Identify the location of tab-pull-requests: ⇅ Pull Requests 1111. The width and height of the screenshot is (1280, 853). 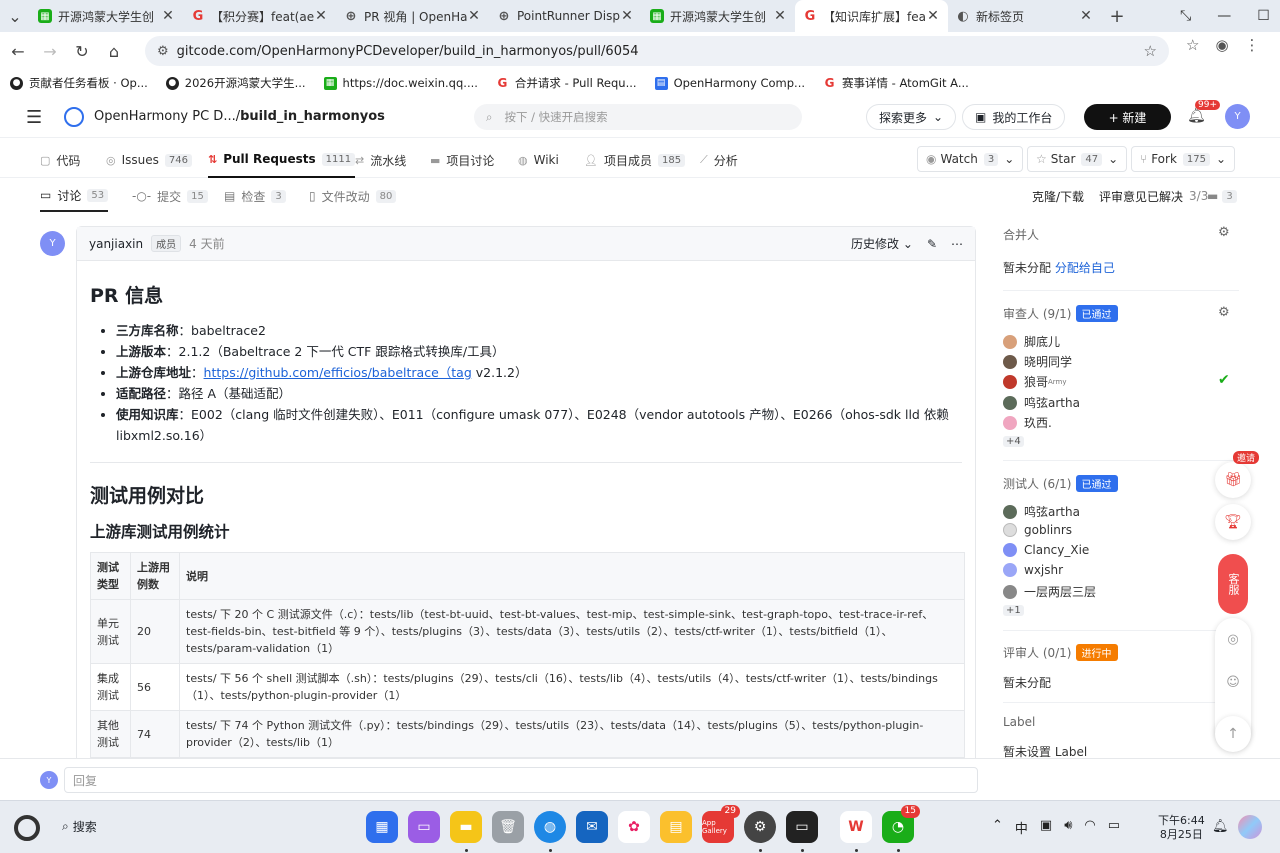
(282, 160).